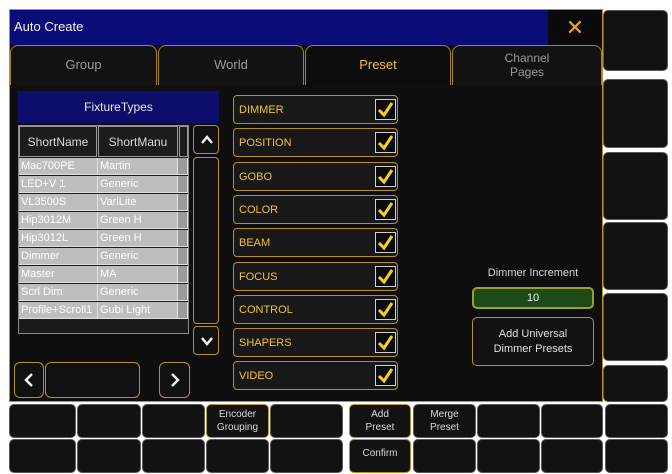 This screenshot has height=474, width=672. What do you see at coordinates (103, 292) in the screenshot?
I see `table-row: Scrl Dim Generic` at bounding box center [103, 292].